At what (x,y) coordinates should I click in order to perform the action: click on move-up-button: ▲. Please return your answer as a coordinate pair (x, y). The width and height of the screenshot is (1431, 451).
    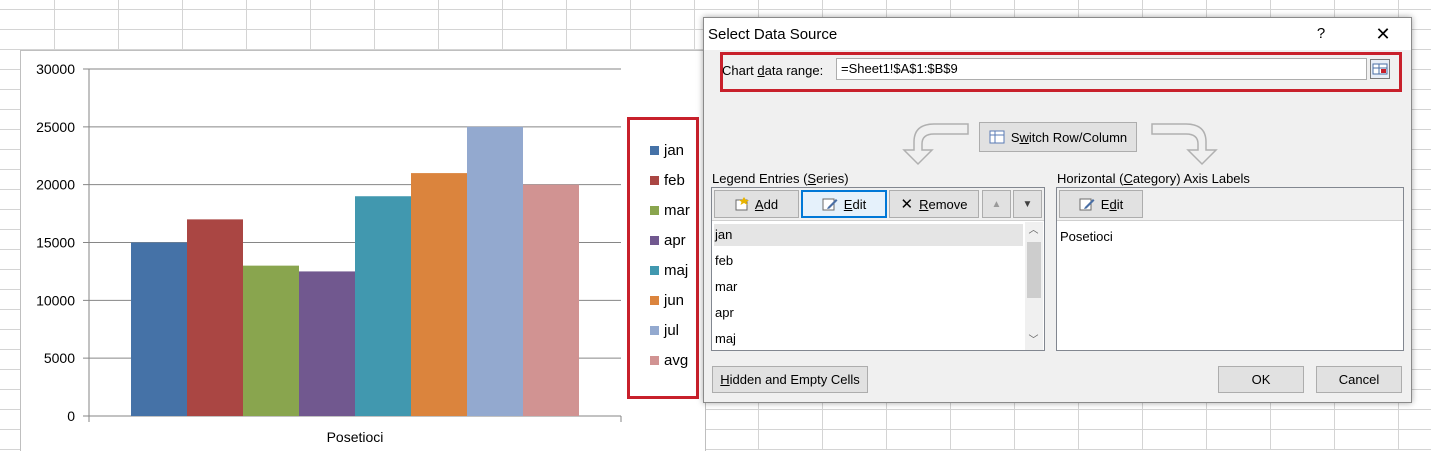
    Looking at the image, I should click on (996, 204).